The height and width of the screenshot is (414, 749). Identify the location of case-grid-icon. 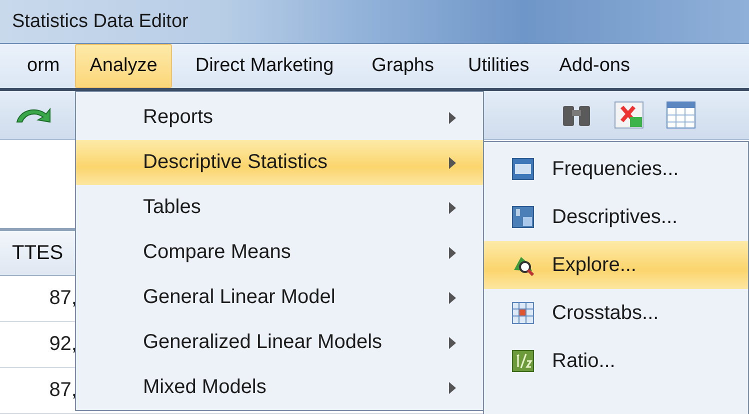
(629, 115).